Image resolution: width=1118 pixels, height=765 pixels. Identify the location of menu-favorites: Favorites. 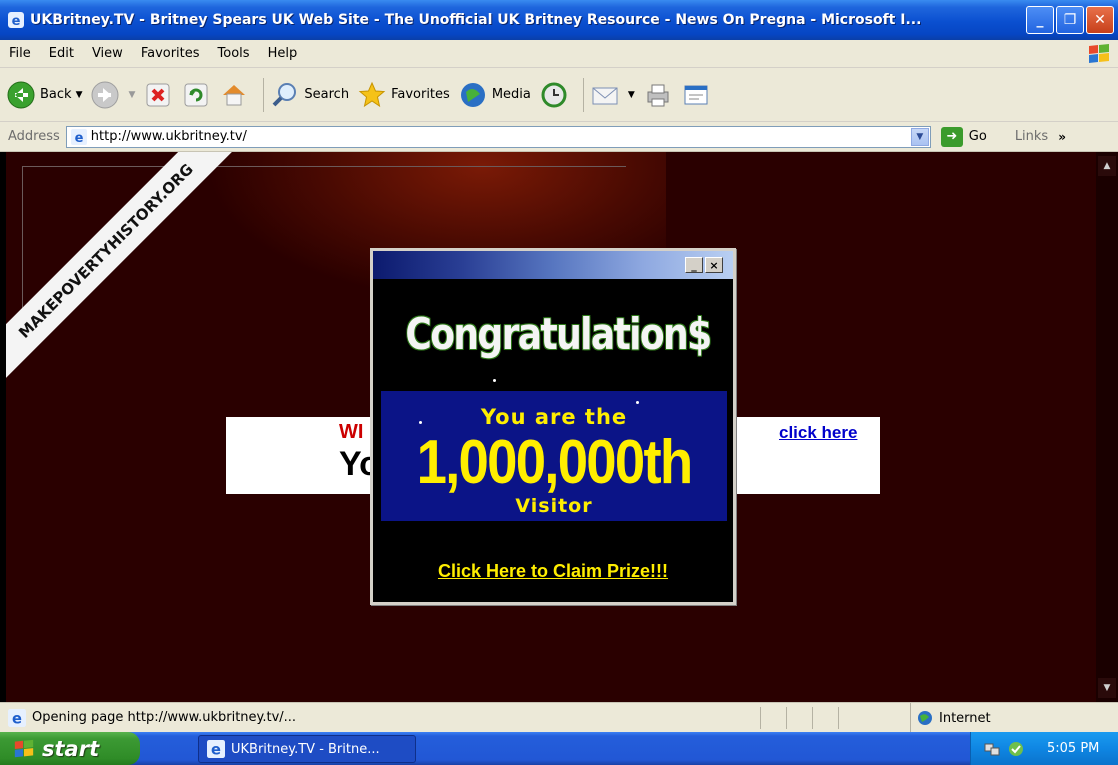
(170, 53).